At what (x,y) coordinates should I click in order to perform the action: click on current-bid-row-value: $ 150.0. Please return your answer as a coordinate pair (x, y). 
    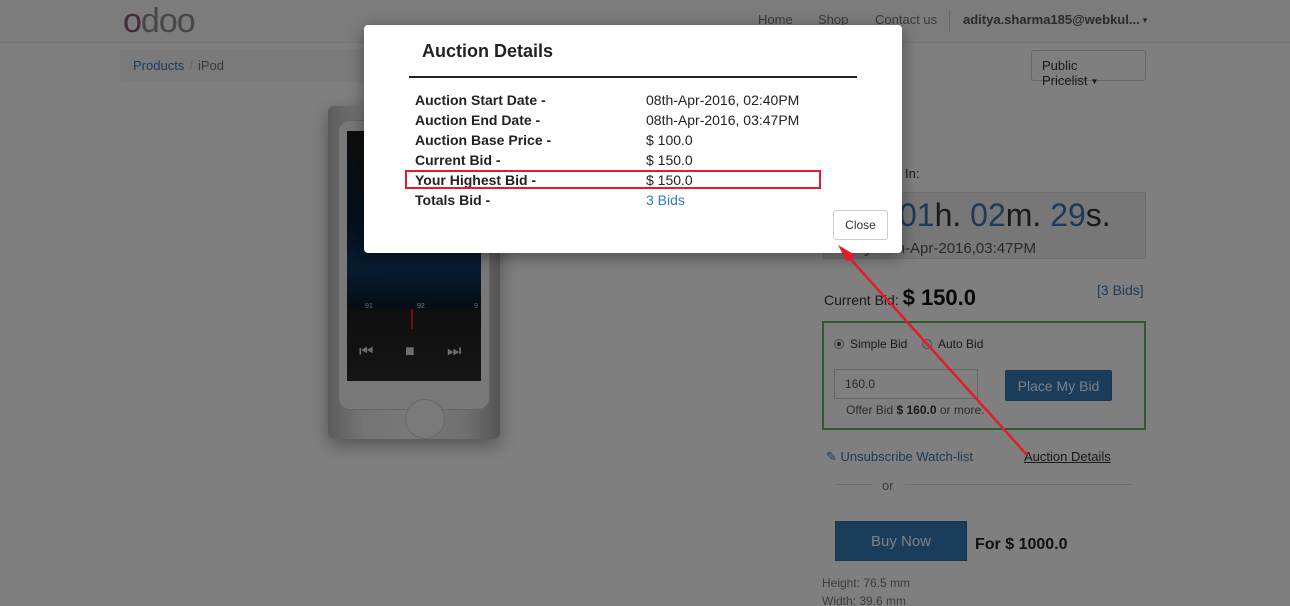
    Looking at the image, I should click on (669, 160).